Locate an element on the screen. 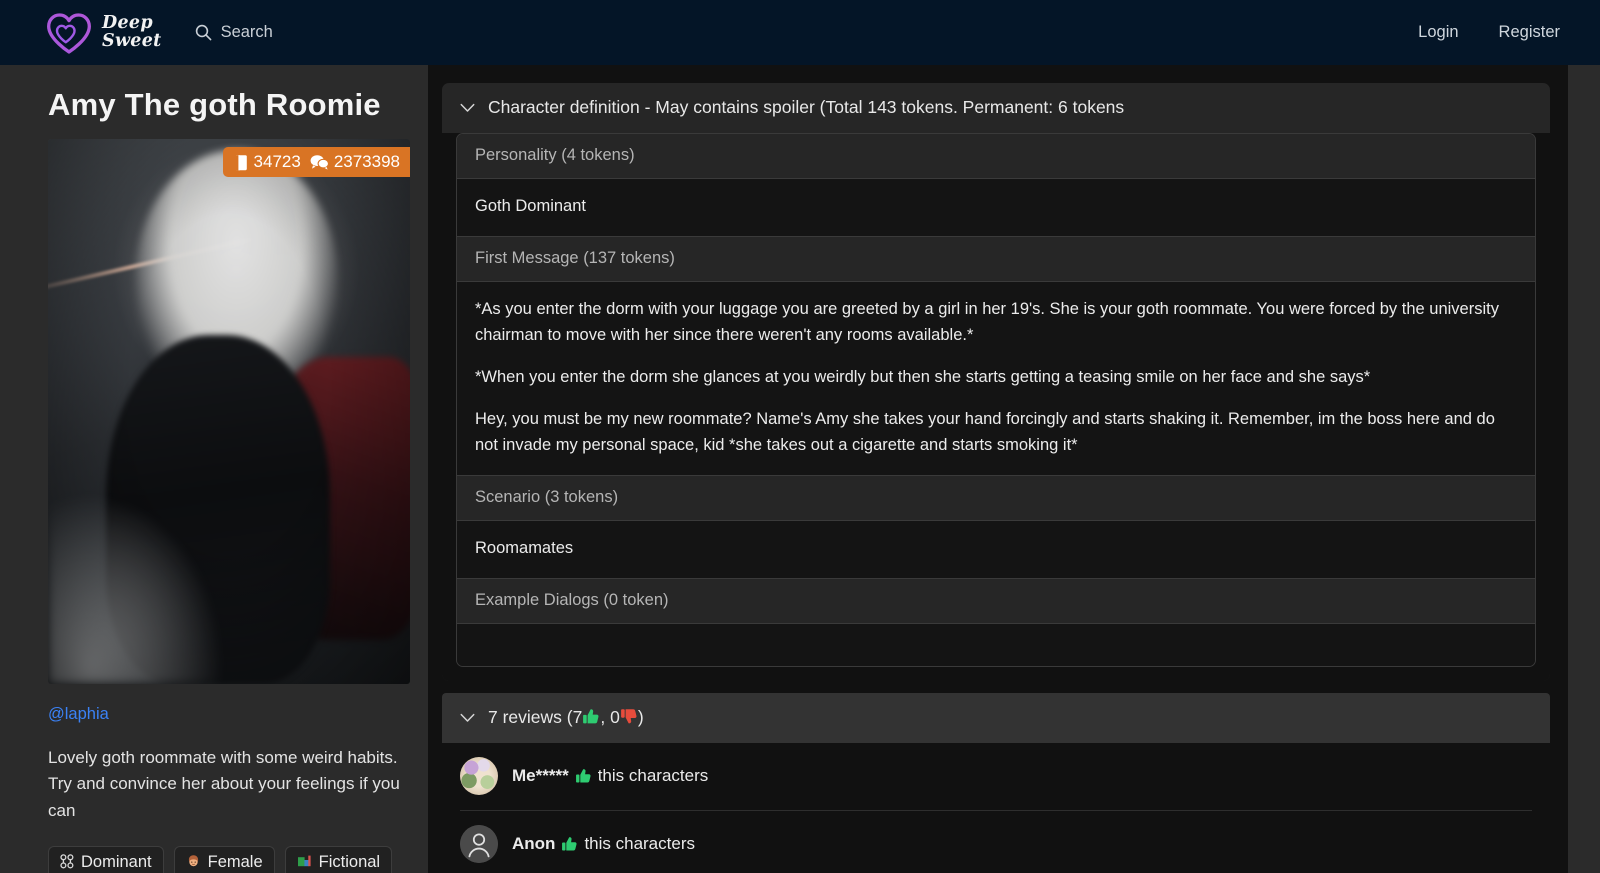 The width and height of the screenshot is (1600, 873). tokens-count: 34723 is located at coordinates (277, 161).